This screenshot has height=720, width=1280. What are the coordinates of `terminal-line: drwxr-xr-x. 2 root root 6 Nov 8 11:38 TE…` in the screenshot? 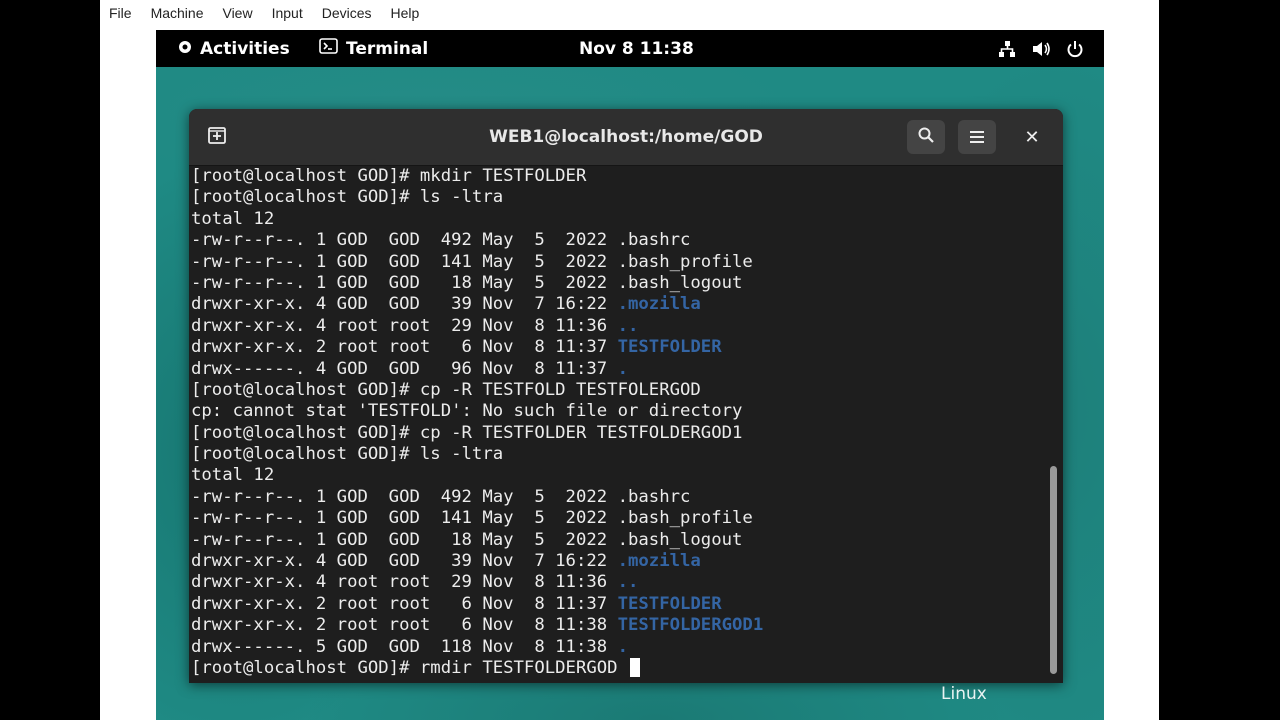 It's located at (620, 625).